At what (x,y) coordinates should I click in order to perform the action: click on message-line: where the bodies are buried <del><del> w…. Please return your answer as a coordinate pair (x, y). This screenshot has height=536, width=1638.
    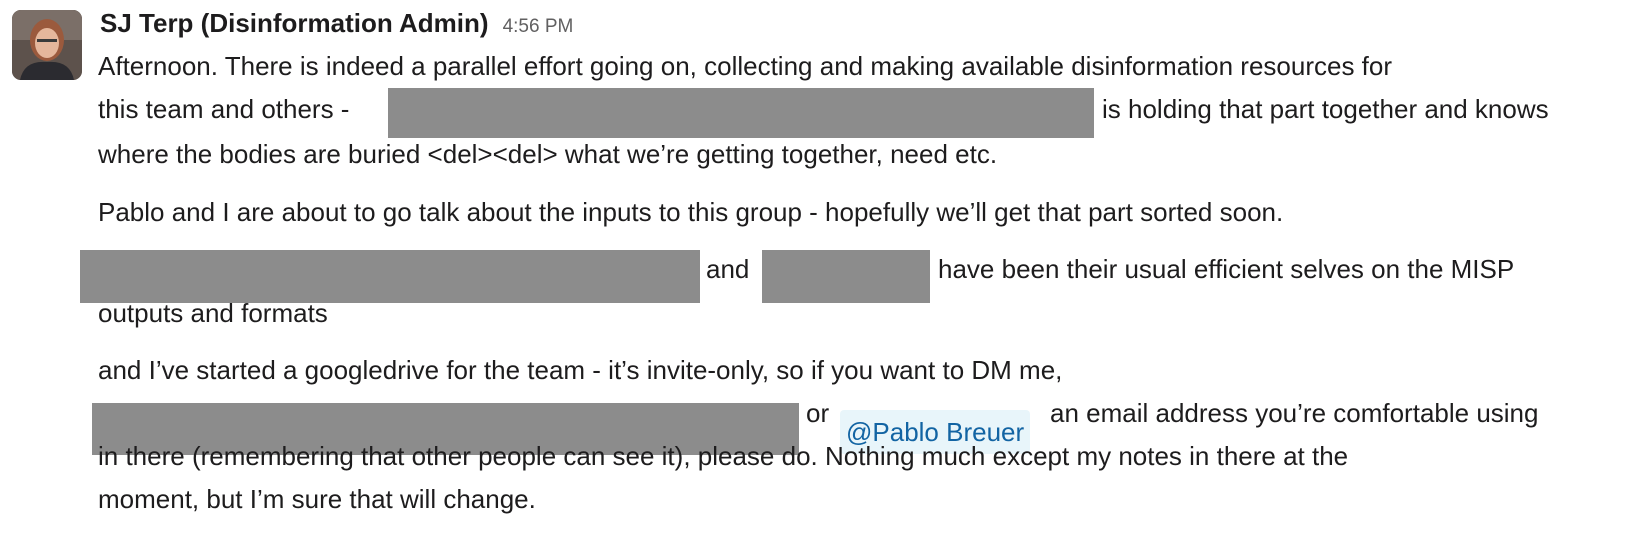
    Looking at the image, I should click on (548, 154).